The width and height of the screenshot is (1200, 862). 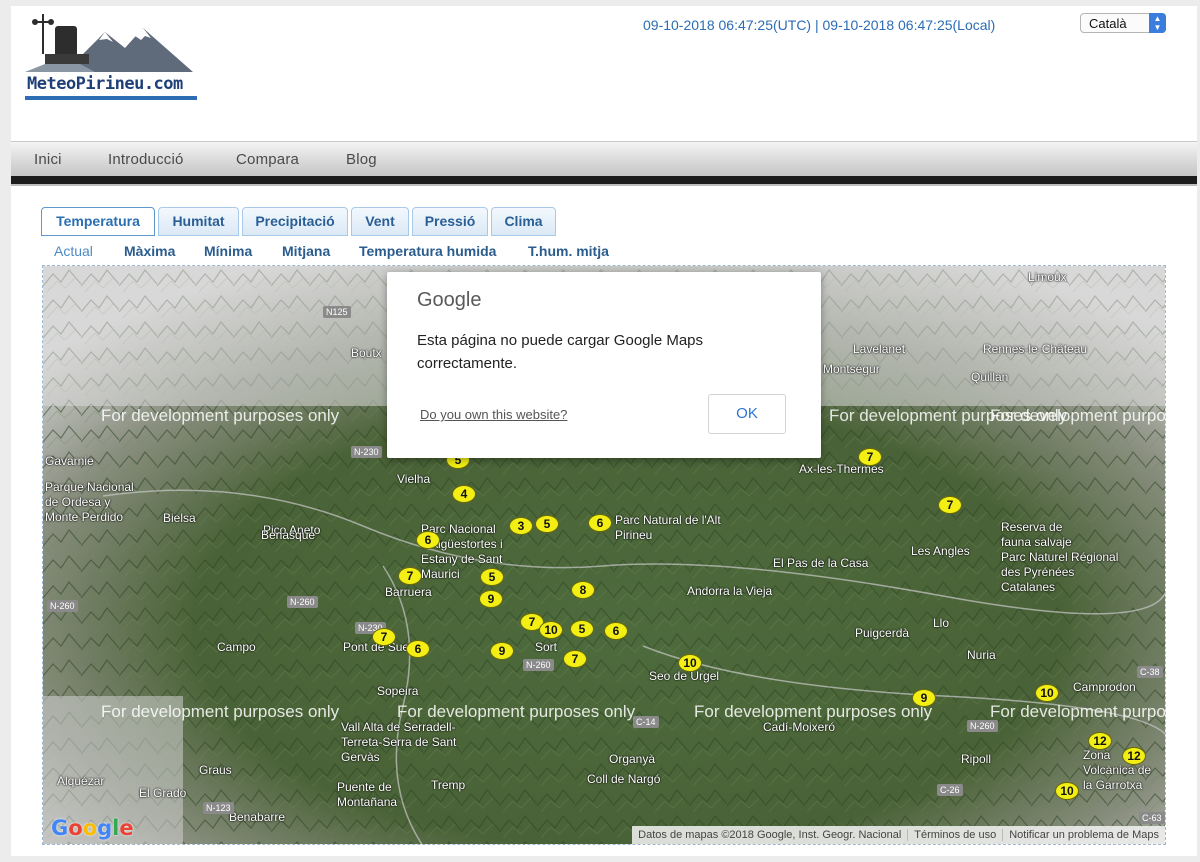 I want to click on map-place-label: Tremp, so click(x=448, y=785).